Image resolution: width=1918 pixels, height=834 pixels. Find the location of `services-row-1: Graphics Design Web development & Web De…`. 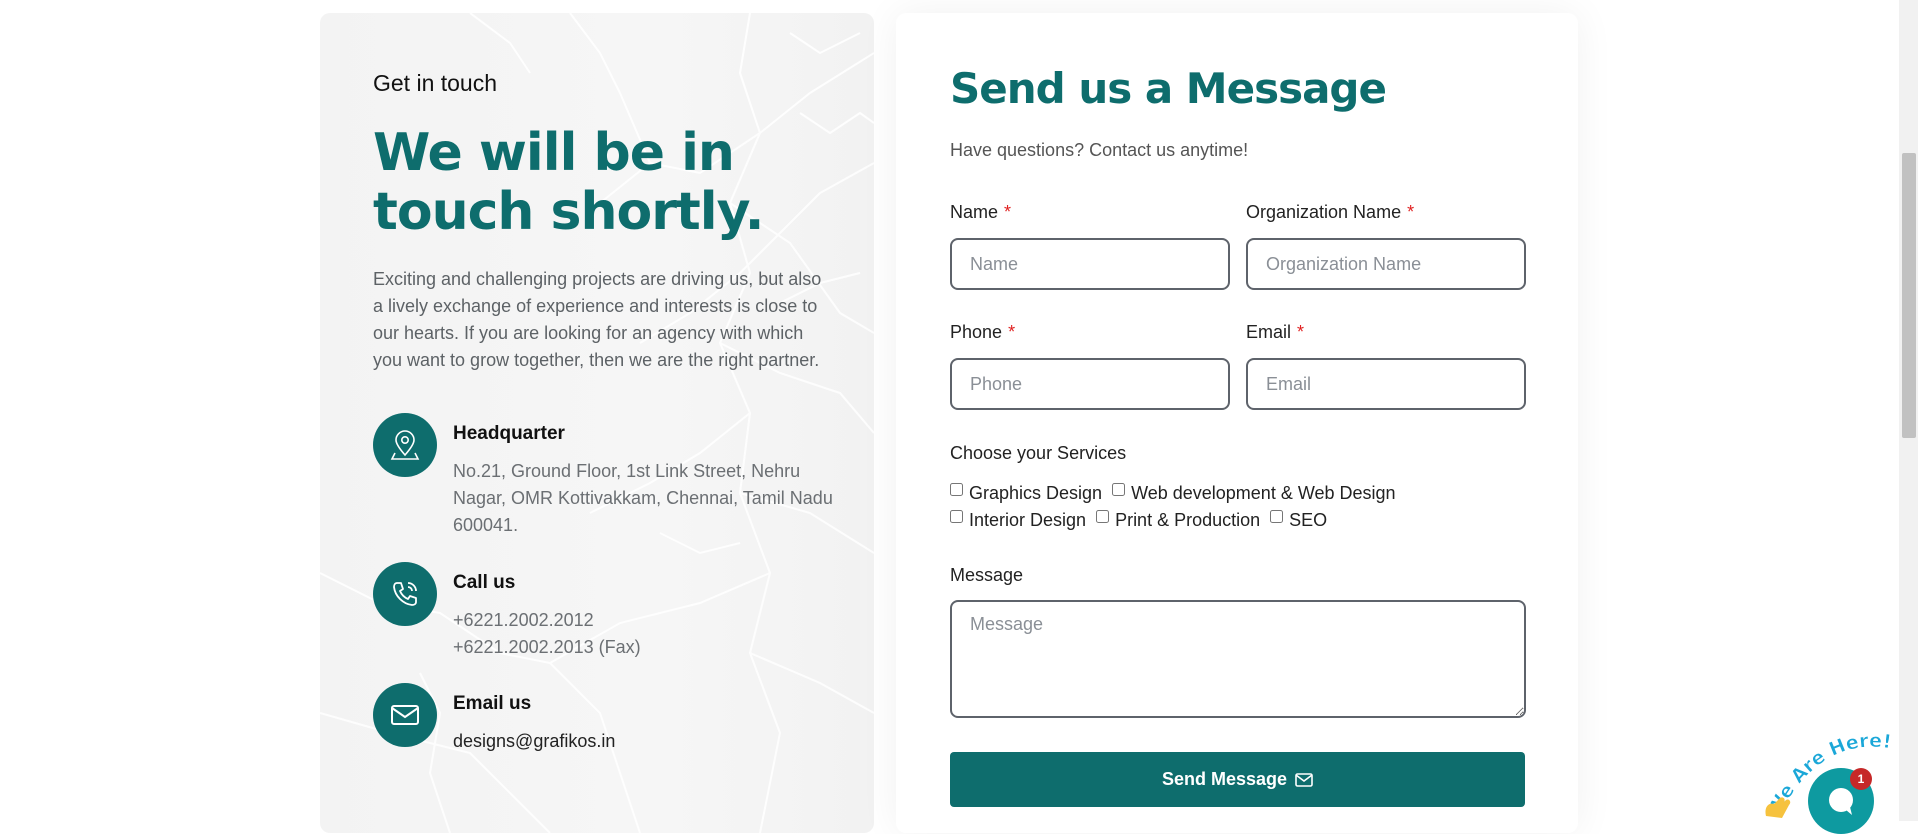

services-row-1: Graphics Design Web development & Web De… is located at coordinates (1178, 493).